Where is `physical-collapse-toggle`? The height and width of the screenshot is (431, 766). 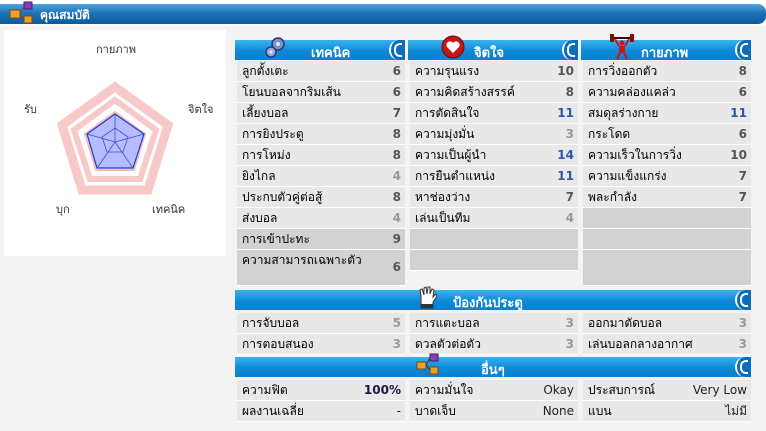
physical-collapse-toggle is located at coordinates (743, 50).